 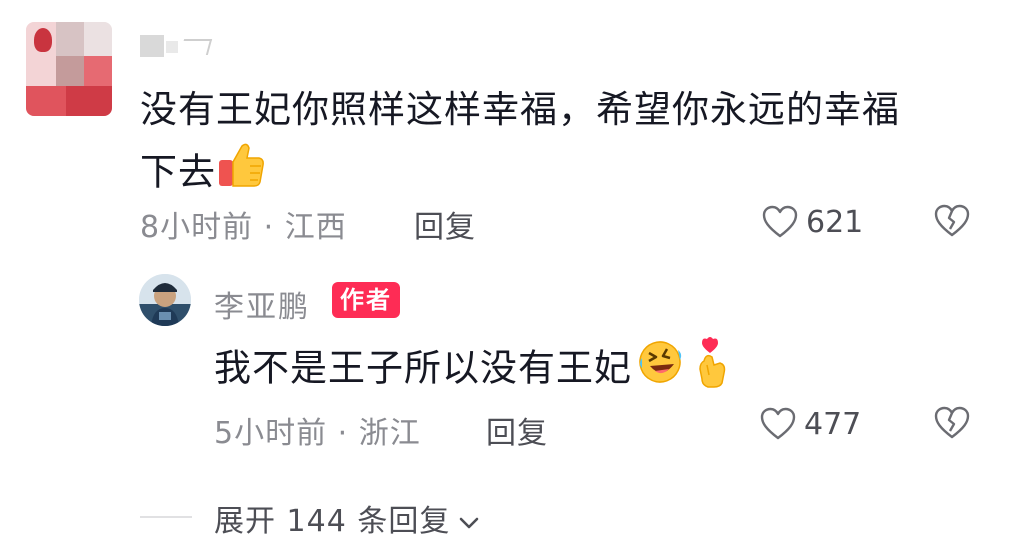 What do you see at coordinates (710, 370) in the screenshot?
I see `finger-heart-icon` at bounding box center [710, 370].